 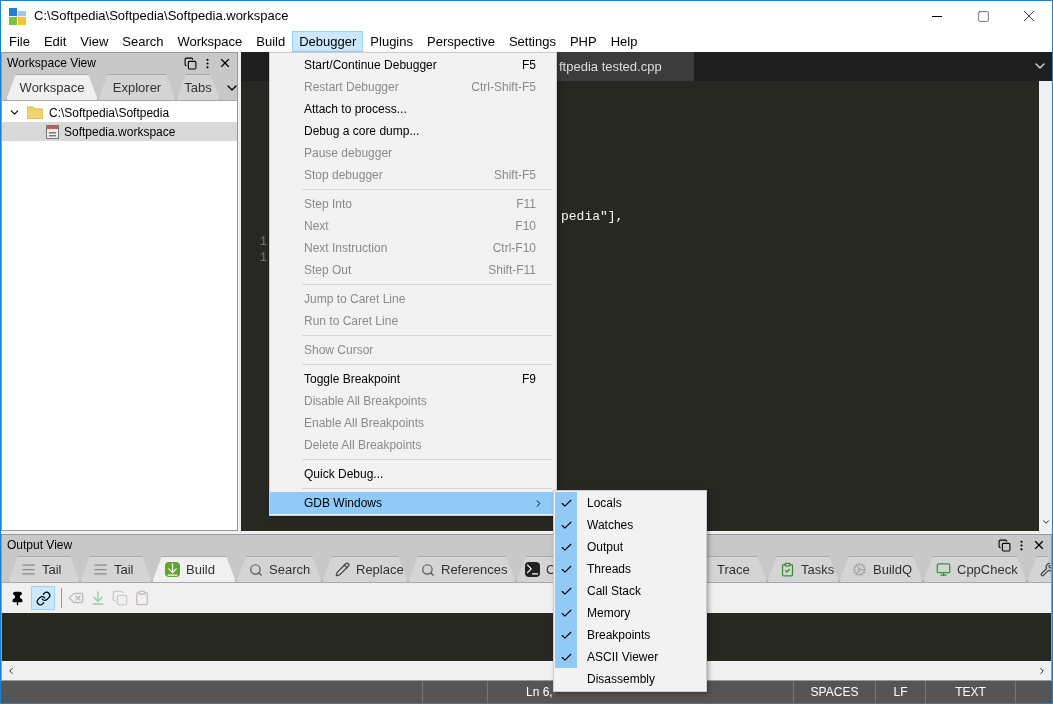 I want to click on output-tab: References, so click(x=462, y=569).